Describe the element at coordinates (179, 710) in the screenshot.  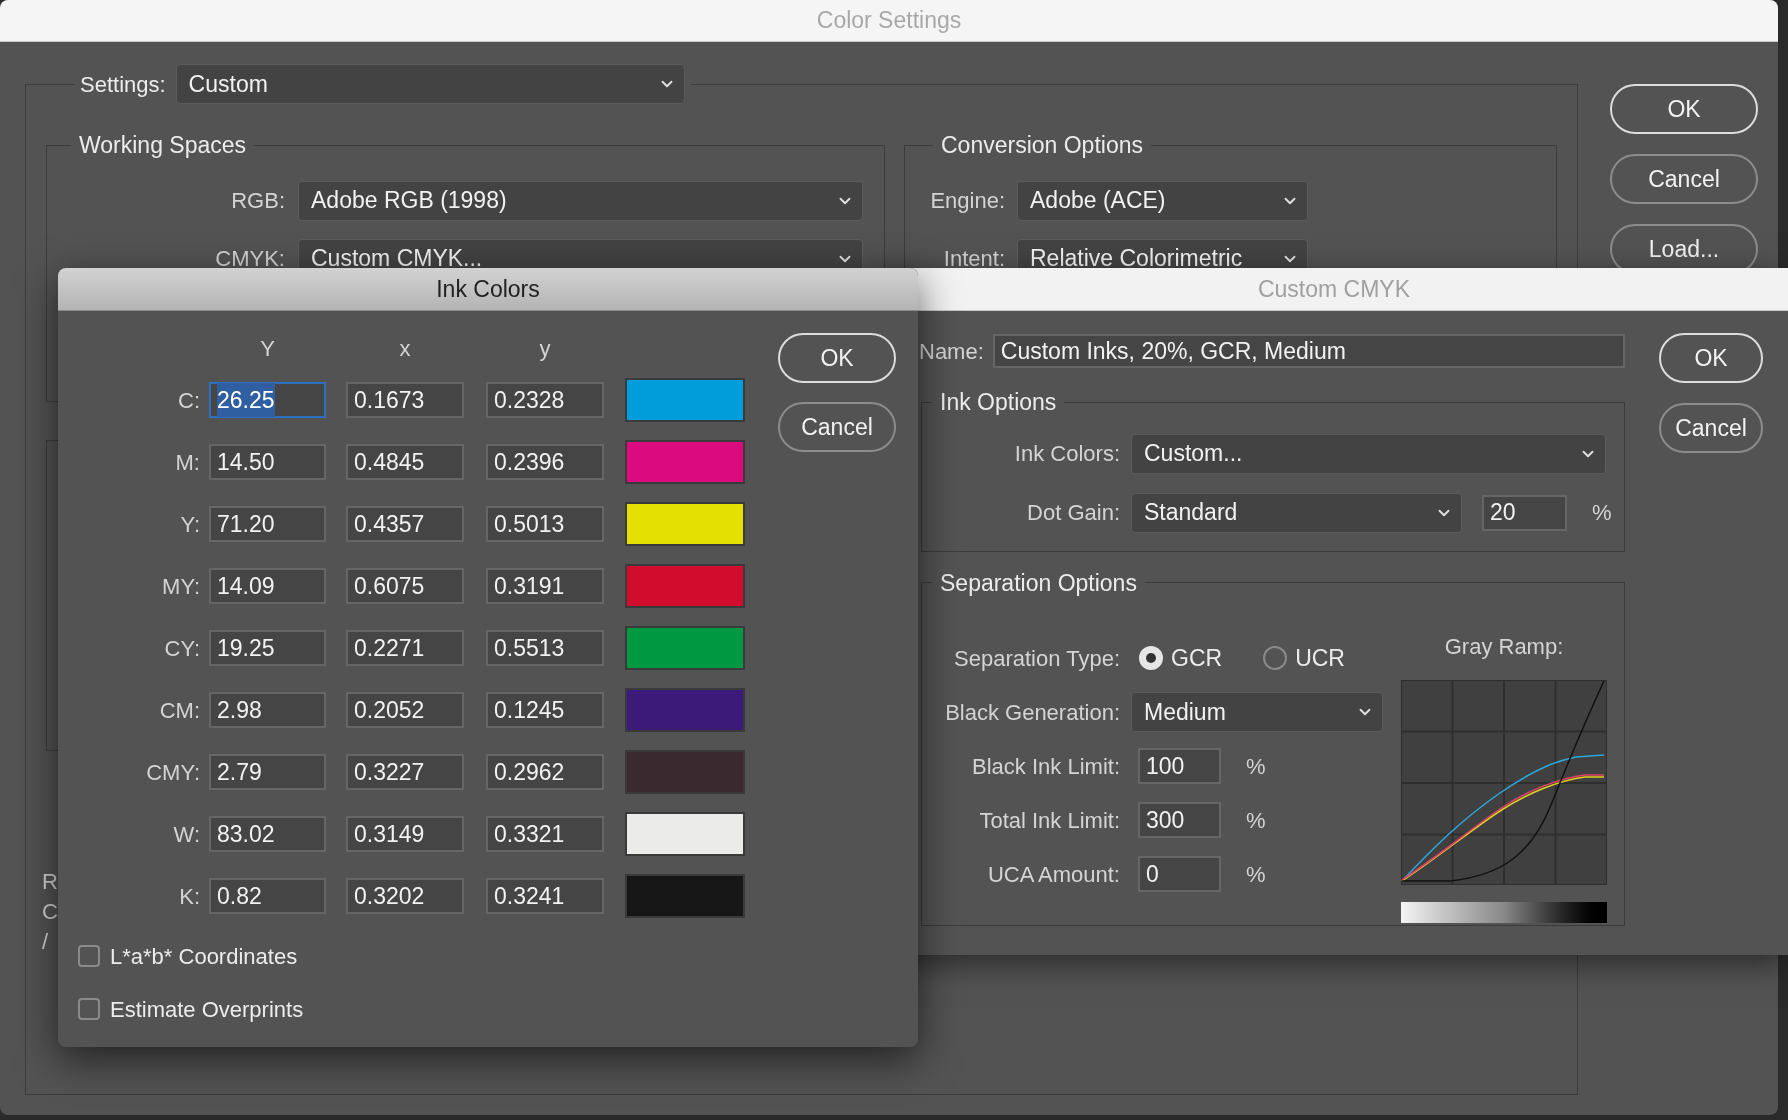
I see `field-label: CM:` at that location.